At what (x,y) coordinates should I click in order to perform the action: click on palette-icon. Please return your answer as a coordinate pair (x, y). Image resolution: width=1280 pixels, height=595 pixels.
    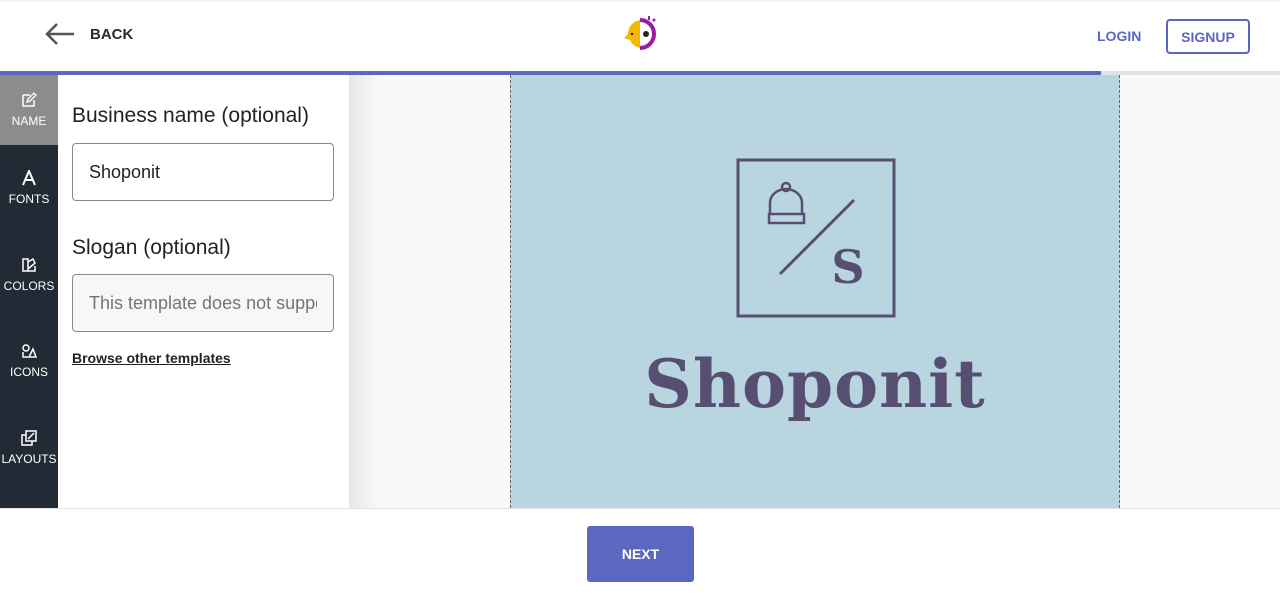
    Looking at the image, I should click on (29, 264).